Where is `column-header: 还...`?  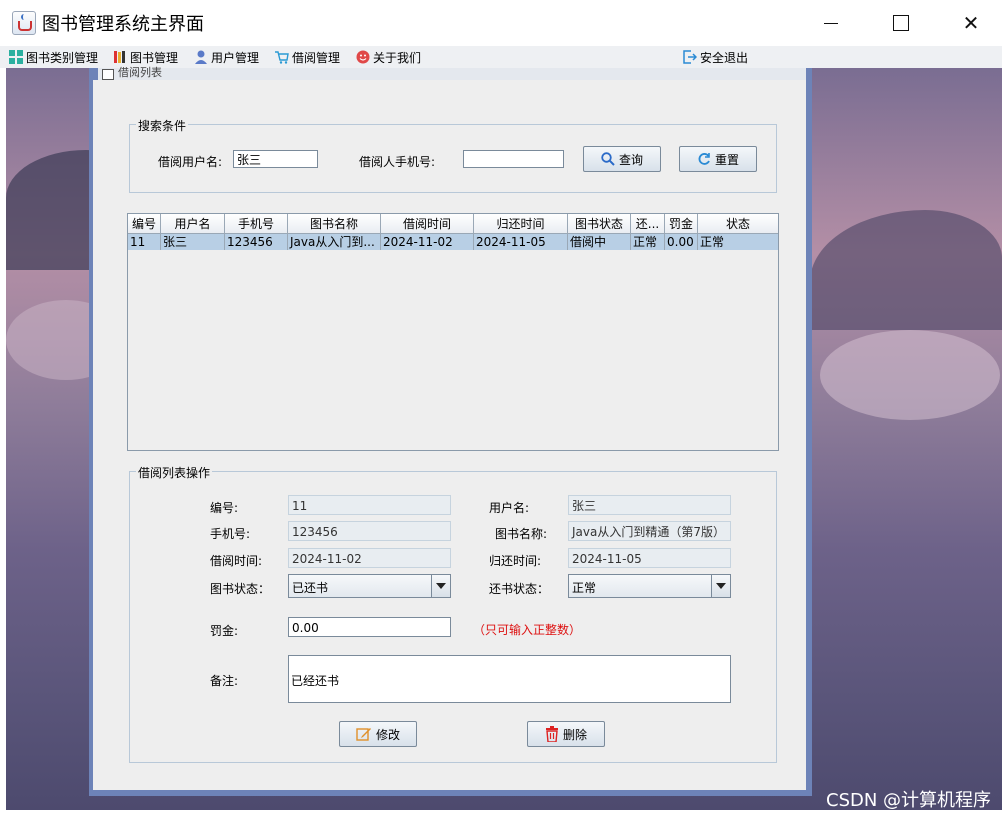
column-header: 还... is located at coordinates (648, 224).